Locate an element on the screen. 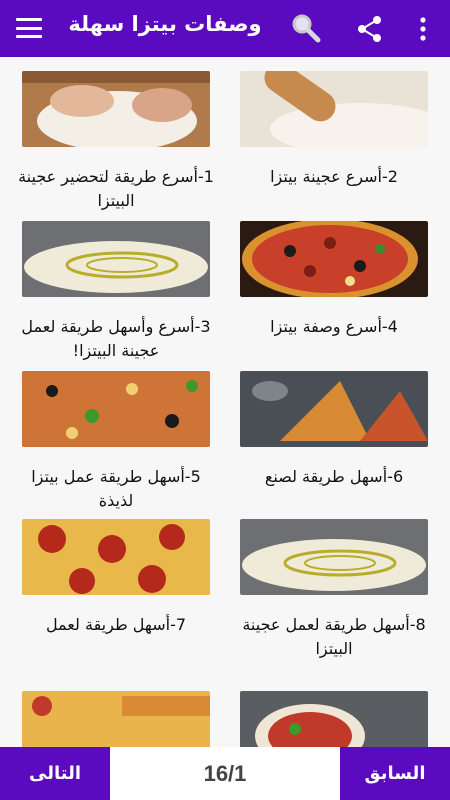  pepperoni-slices-image is located at coordinates (116, 557).